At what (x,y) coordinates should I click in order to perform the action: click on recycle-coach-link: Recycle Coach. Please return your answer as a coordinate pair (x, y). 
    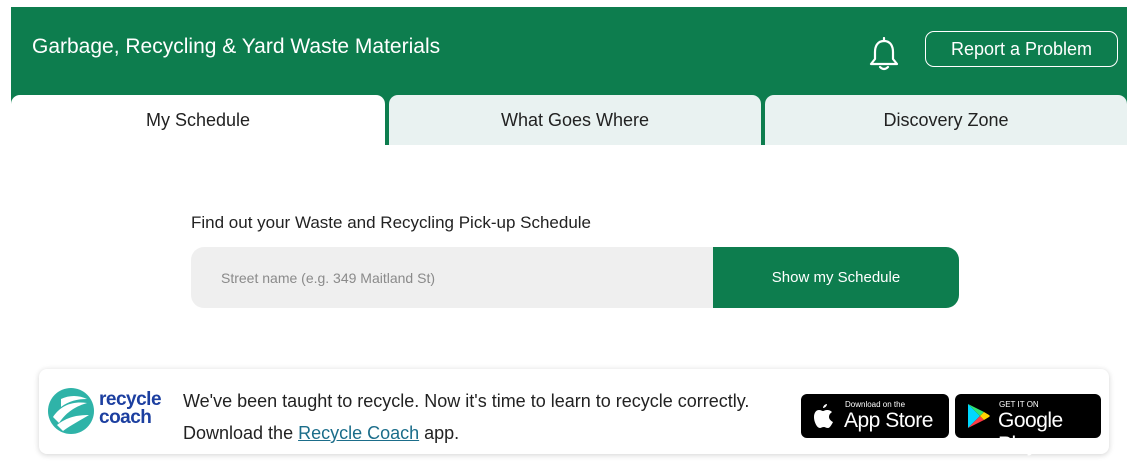
    Looking at the image, I should click on (358, 433).